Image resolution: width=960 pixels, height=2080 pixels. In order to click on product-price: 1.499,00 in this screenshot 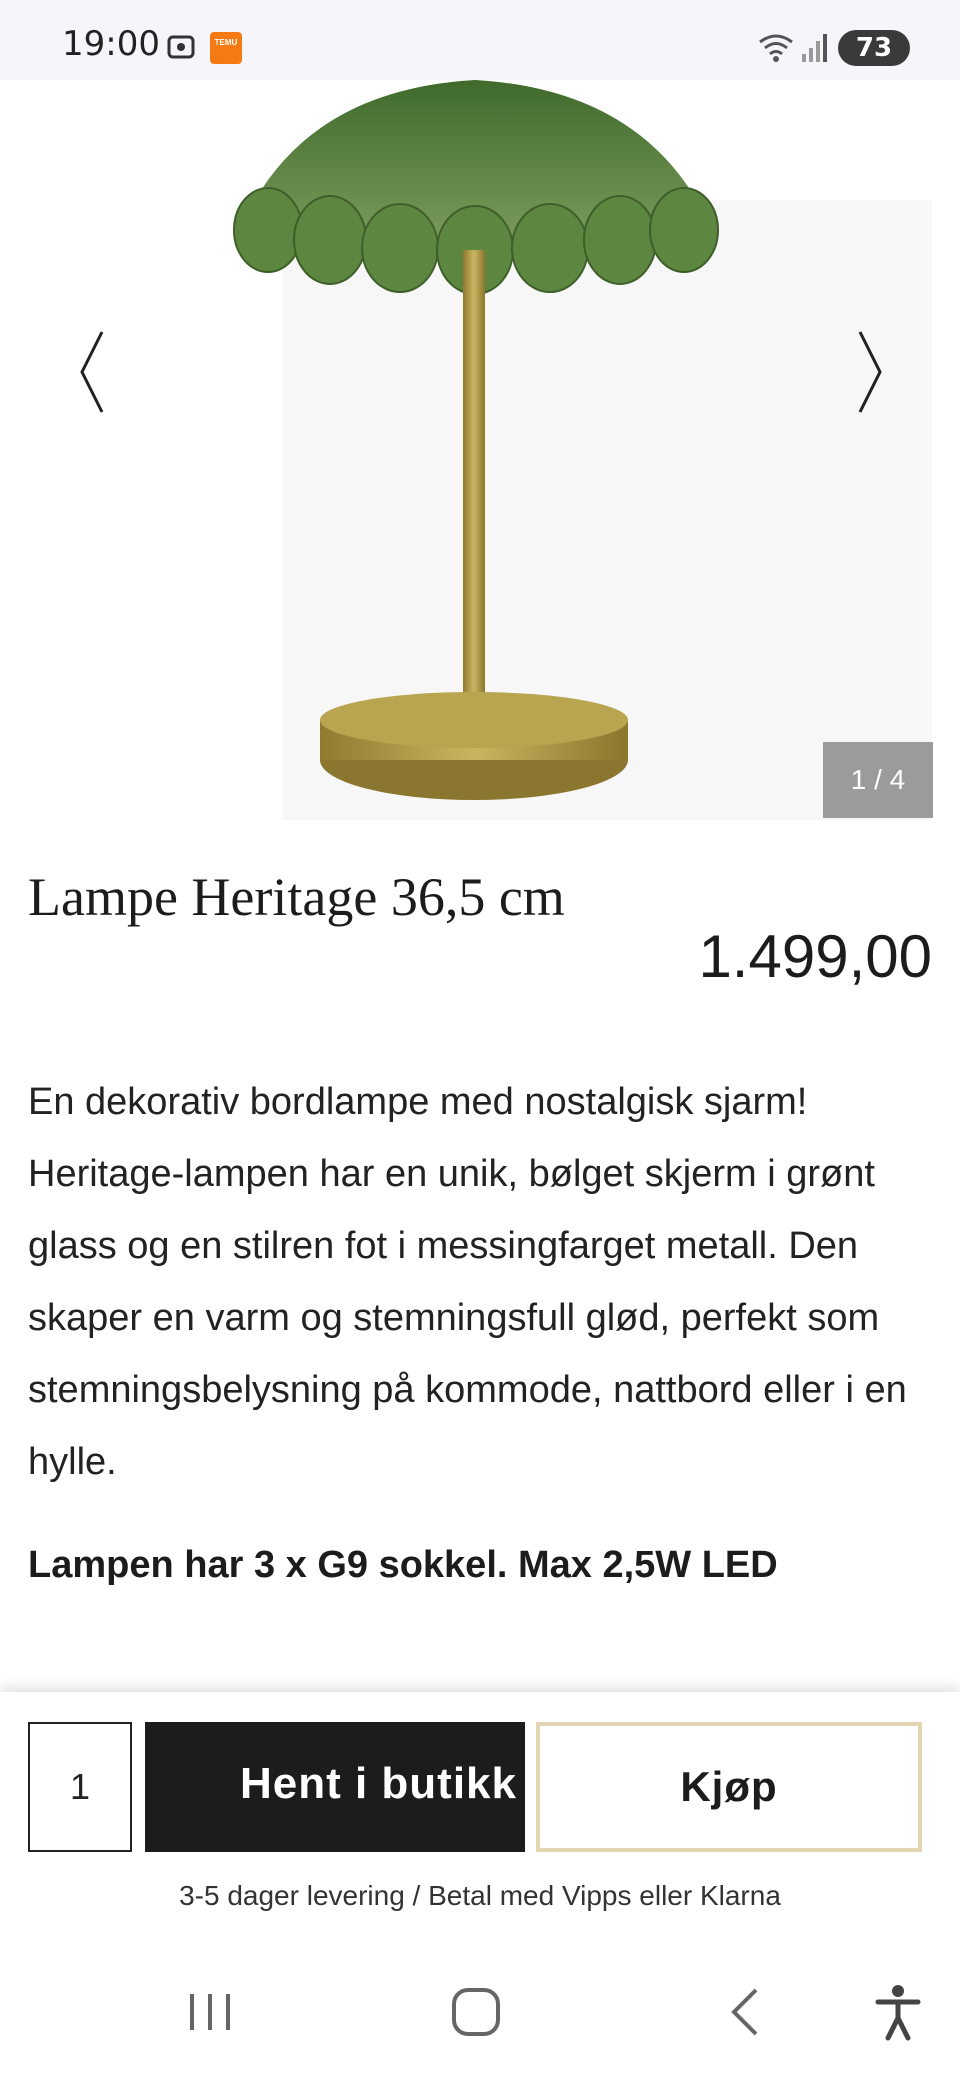, I will do `click(815, 956)`.